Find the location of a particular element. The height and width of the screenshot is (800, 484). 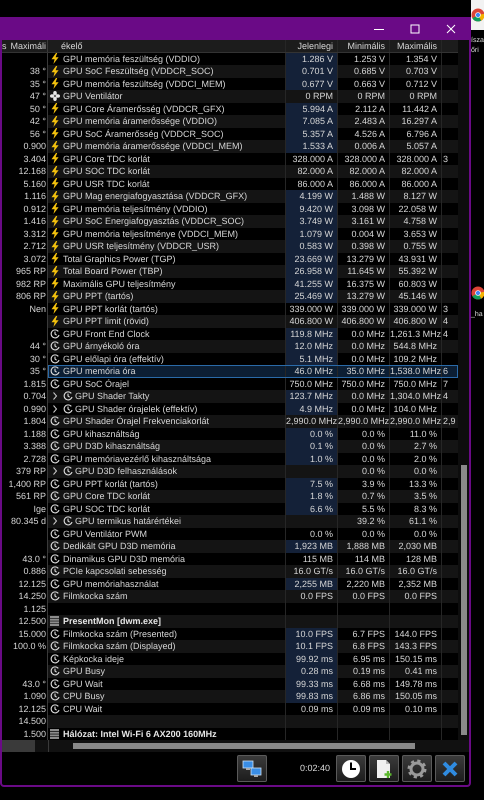

sensor-label: GPU SoC Feszültség (VDDCR_SOC) is located at coordinates (138, 71).